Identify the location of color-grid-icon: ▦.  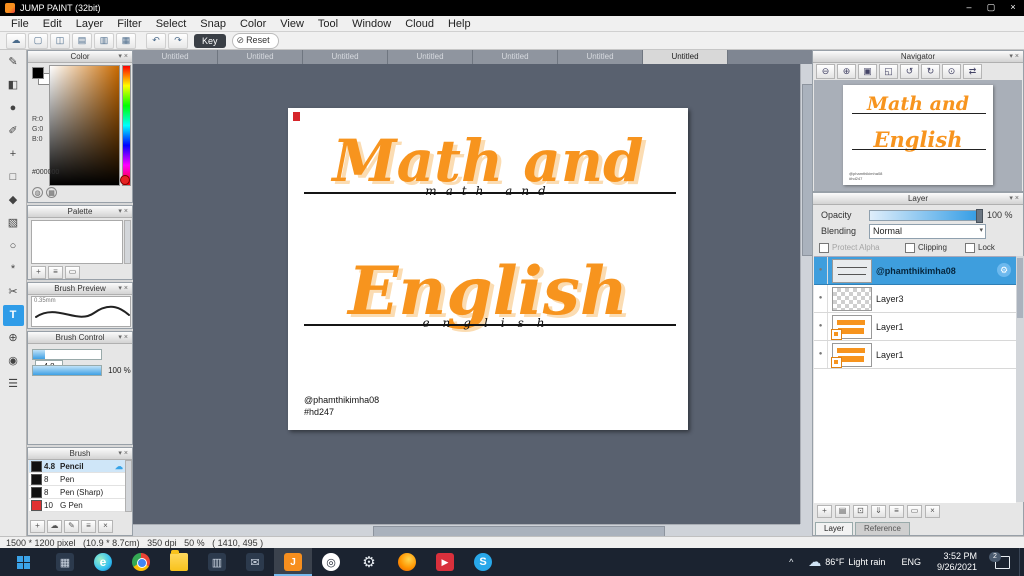
(51, 192).